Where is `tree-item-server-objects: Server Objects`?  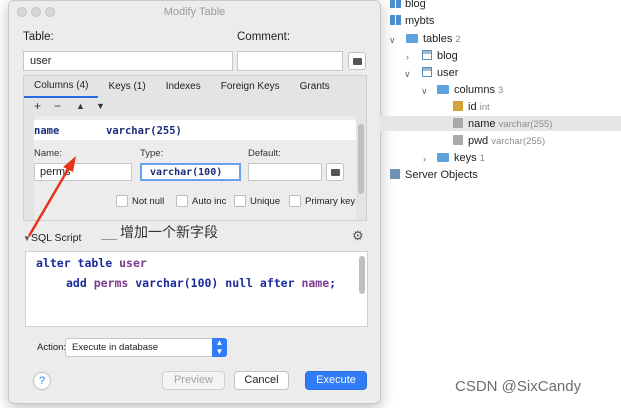
tree-item-server-objects: Server Objects is located at coordinates (434, 175).